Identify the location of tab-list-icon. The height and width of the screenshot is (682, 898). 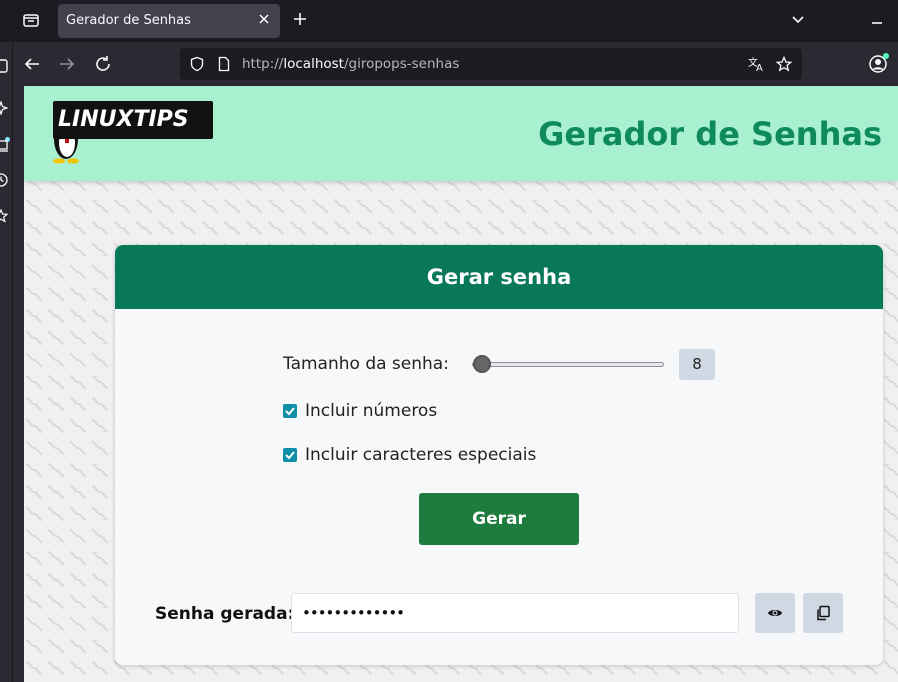
(31, 21).